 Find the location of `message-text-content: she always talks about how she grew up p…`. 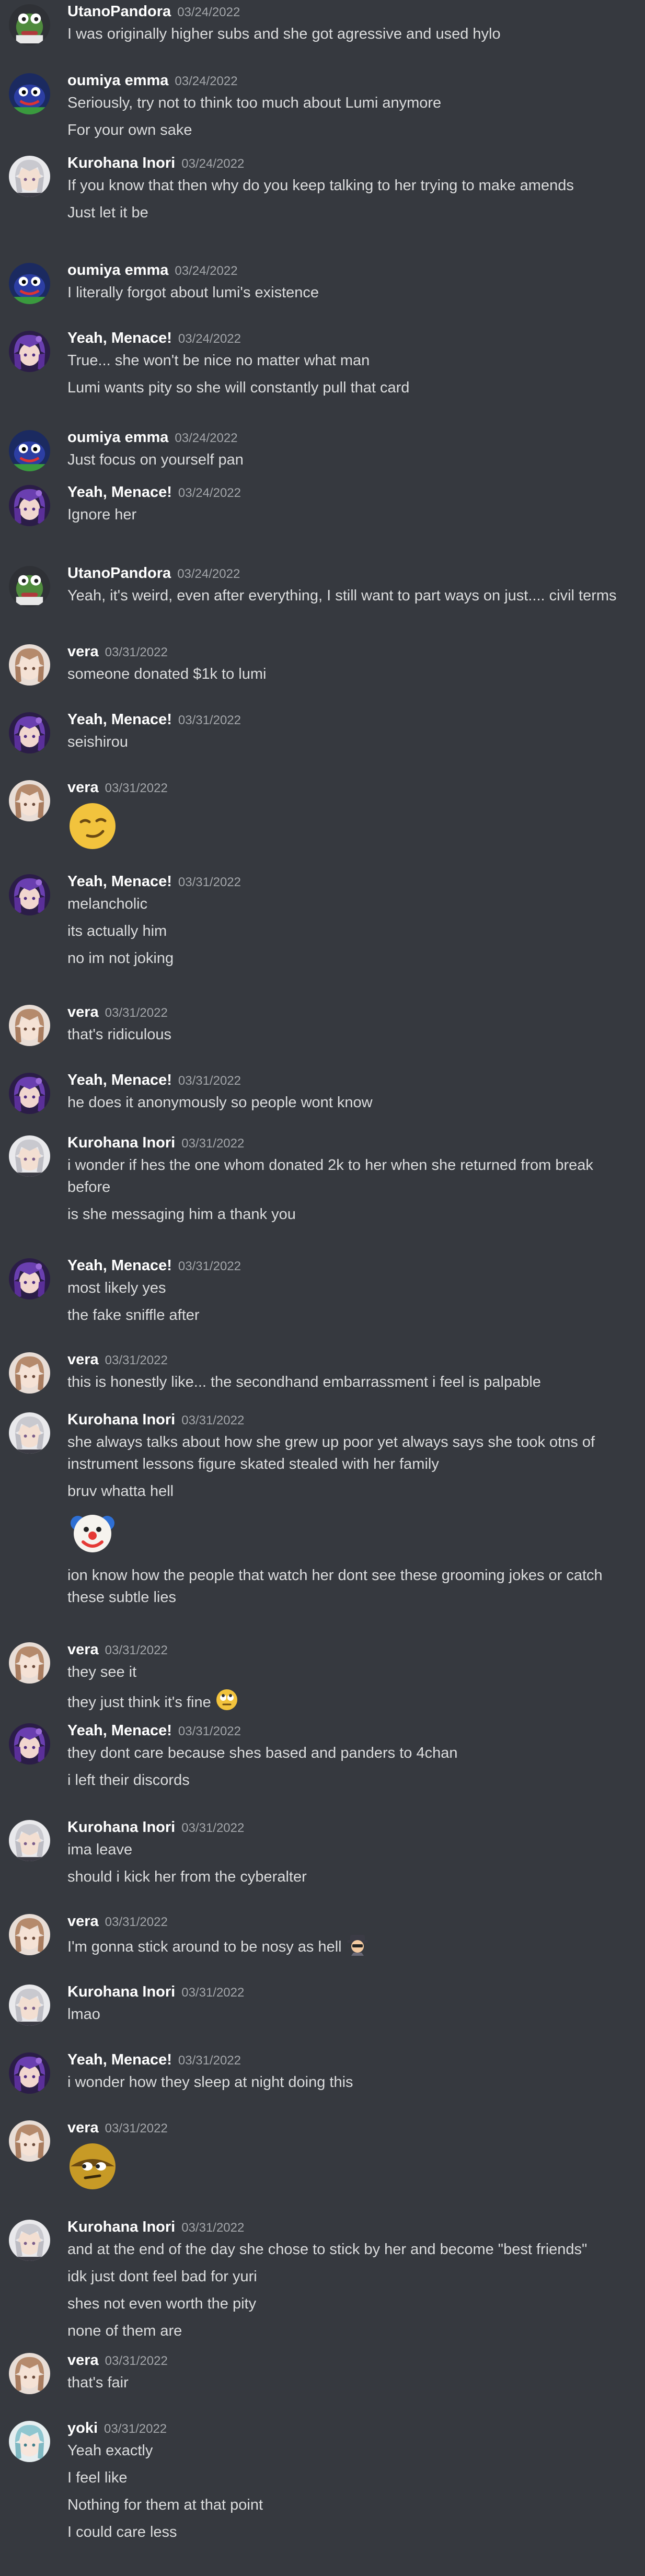

message-text-content: she always talks about how she grew up p… is located at coordinates (331, 1453).